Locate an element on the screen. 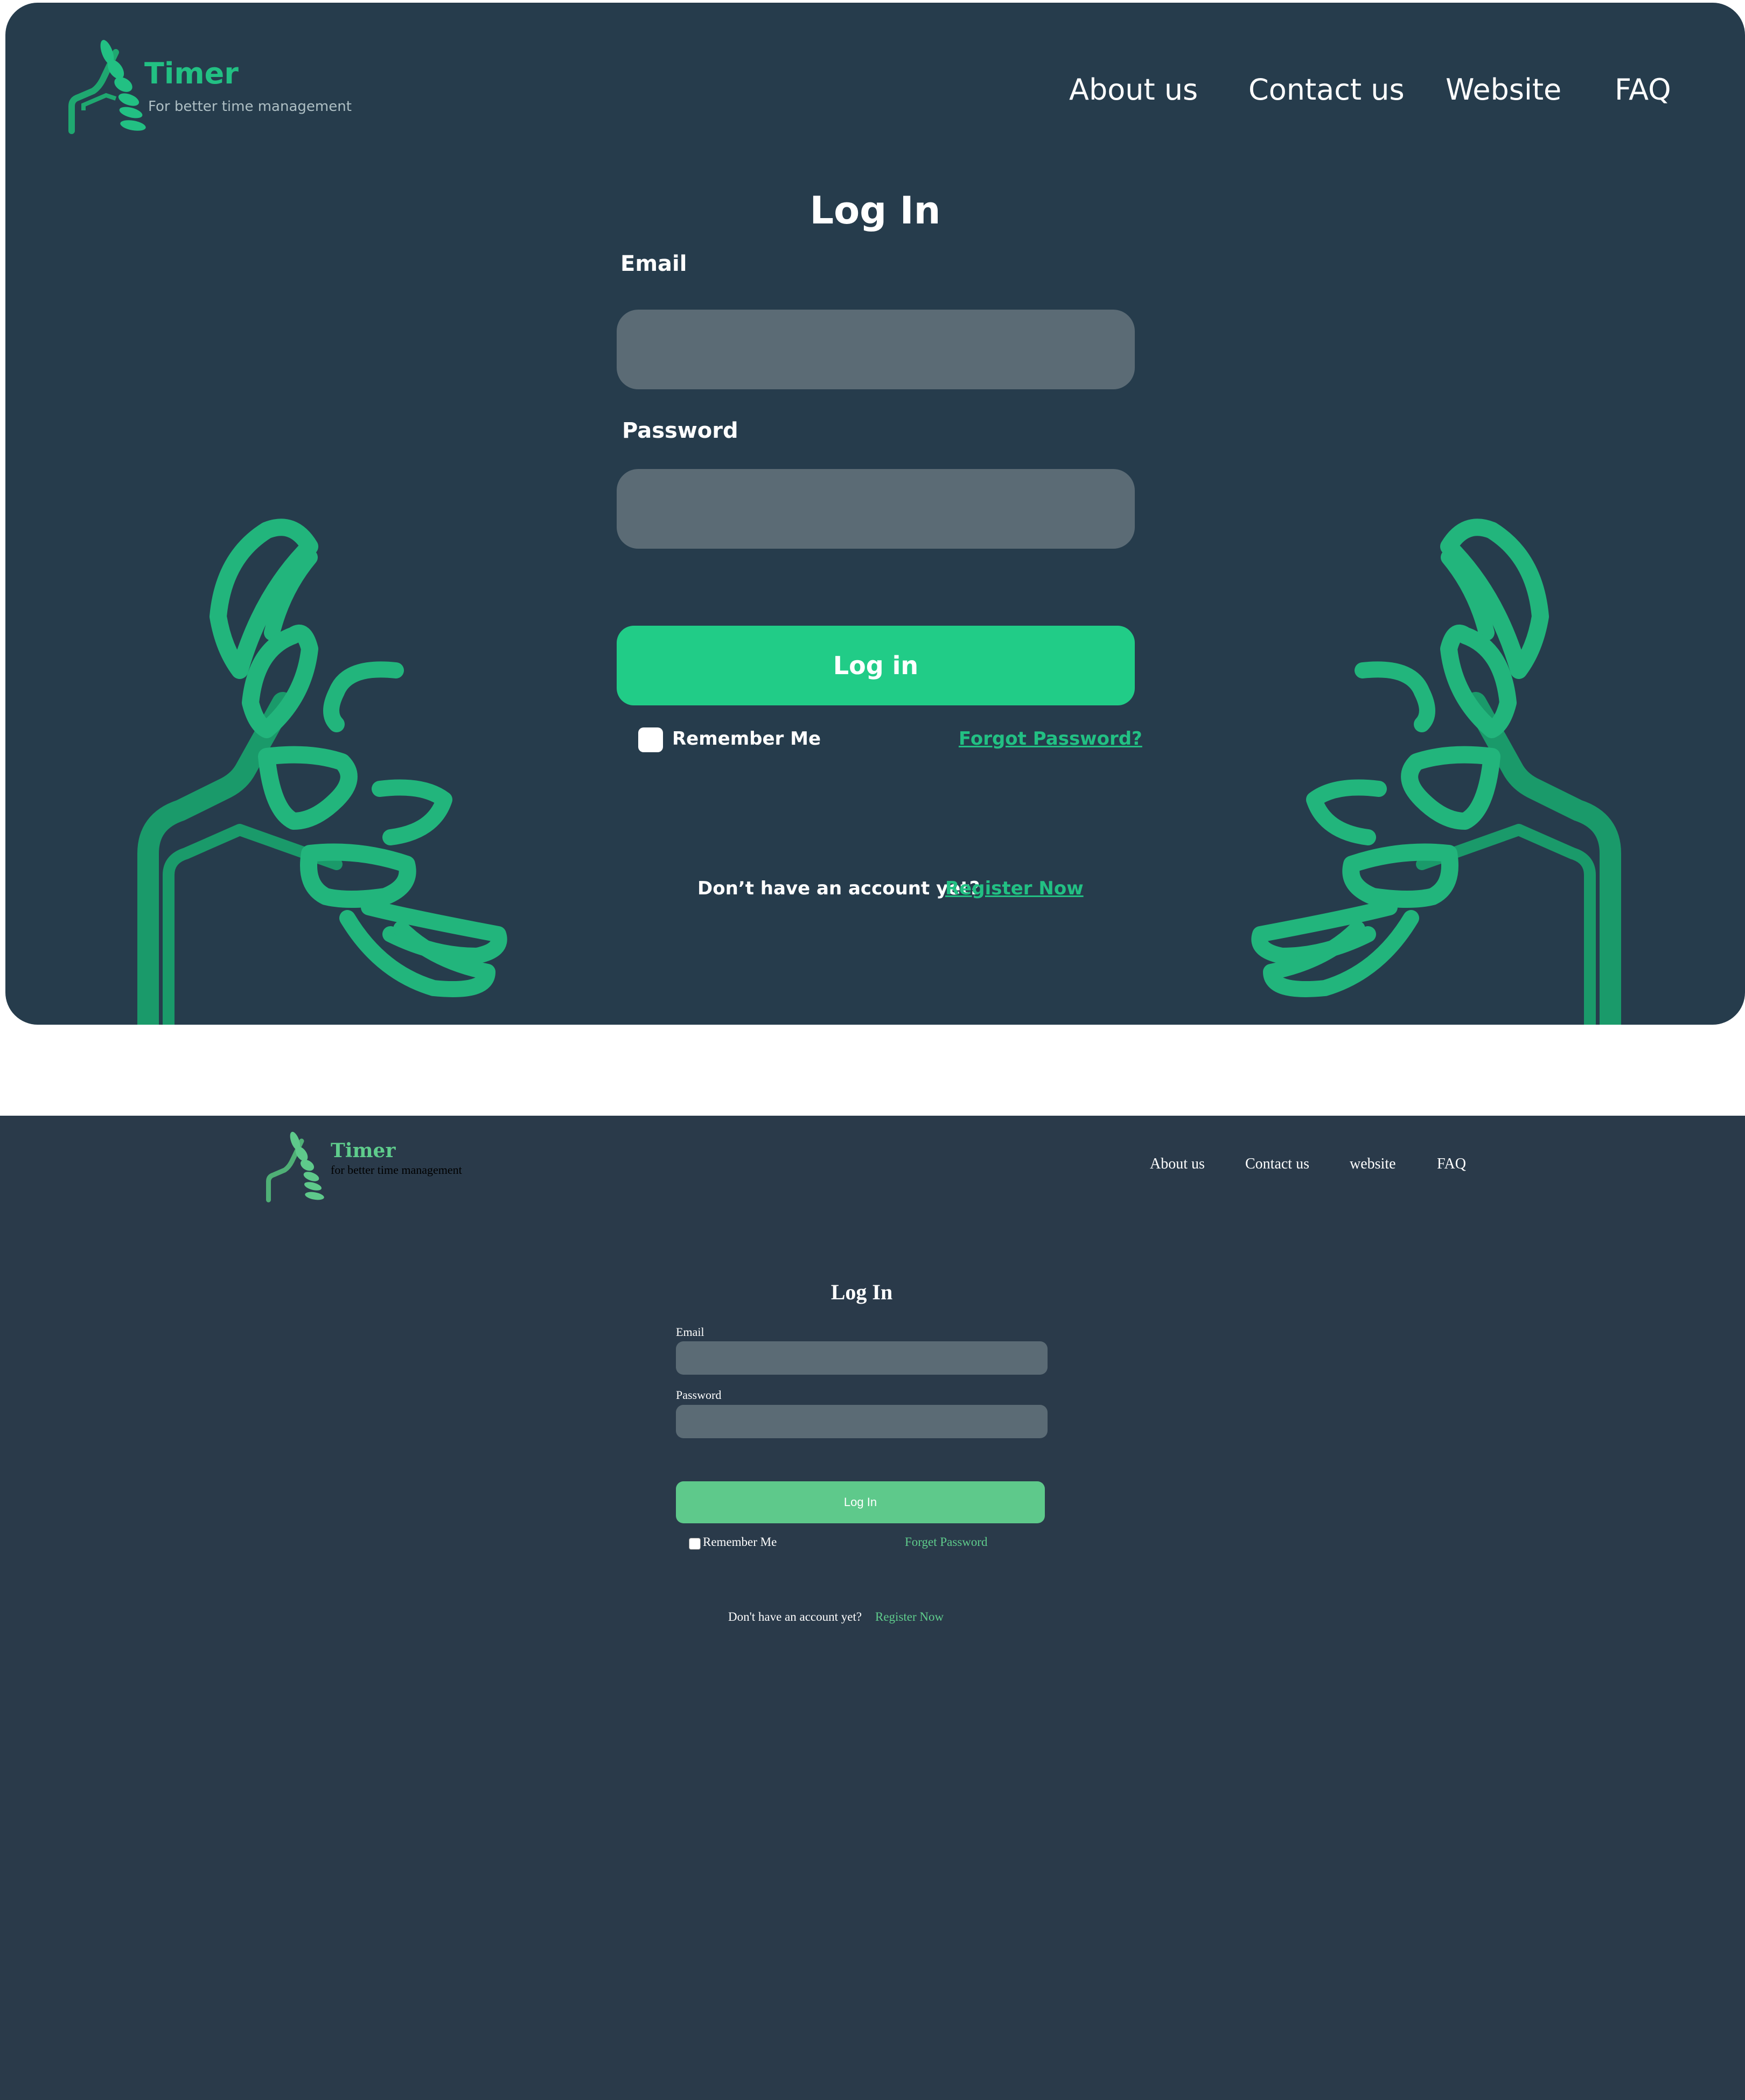  forgot-password-link: Forget Password is located at coordinates (946, 1542).